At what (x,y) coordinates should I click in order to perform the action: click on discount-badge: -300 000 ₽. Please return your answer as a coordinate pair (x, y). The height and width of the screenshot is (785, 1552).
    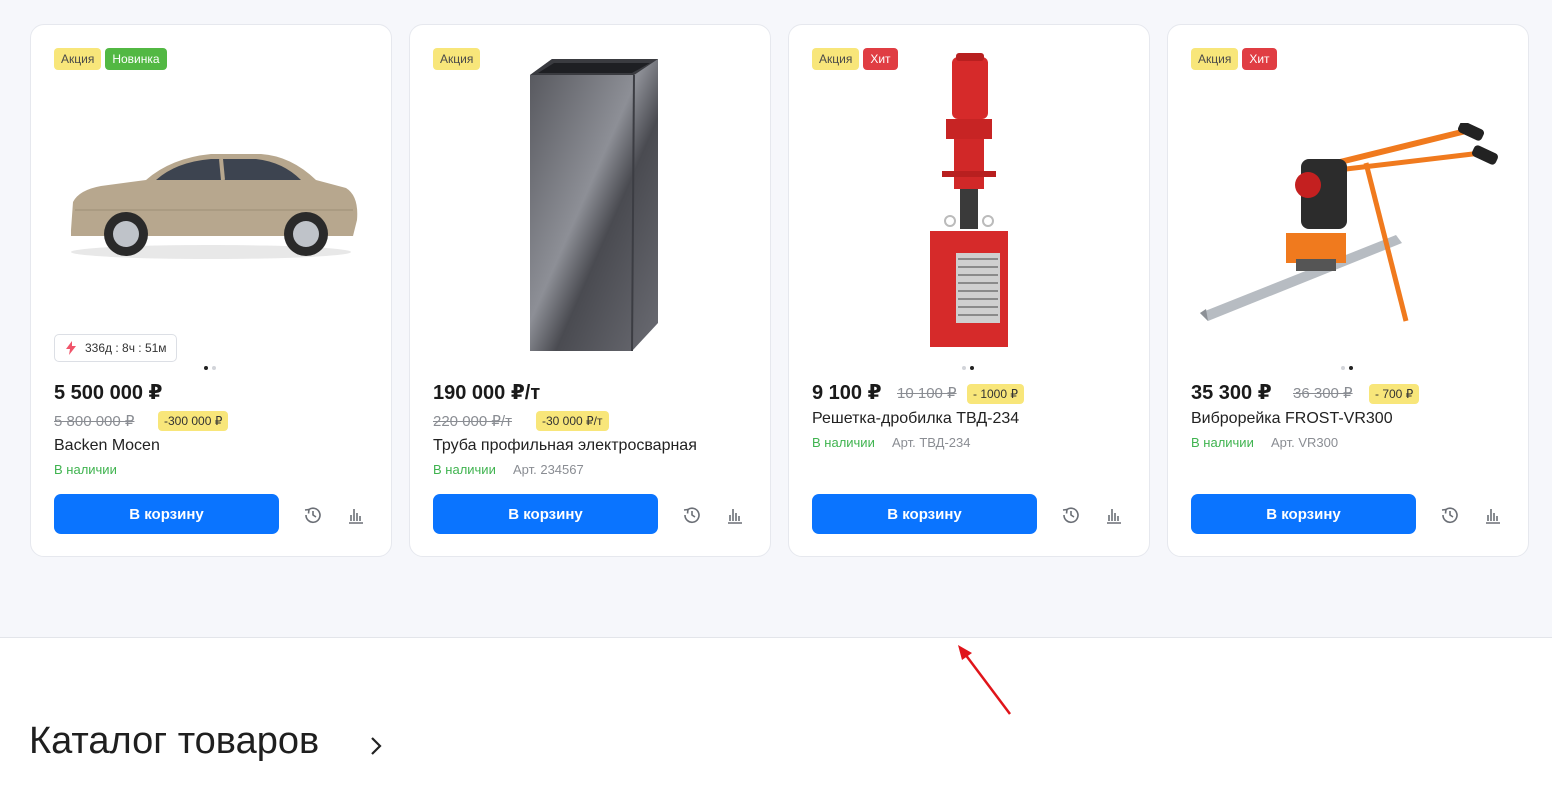
    Looking at the image, I should click on (193, 421).